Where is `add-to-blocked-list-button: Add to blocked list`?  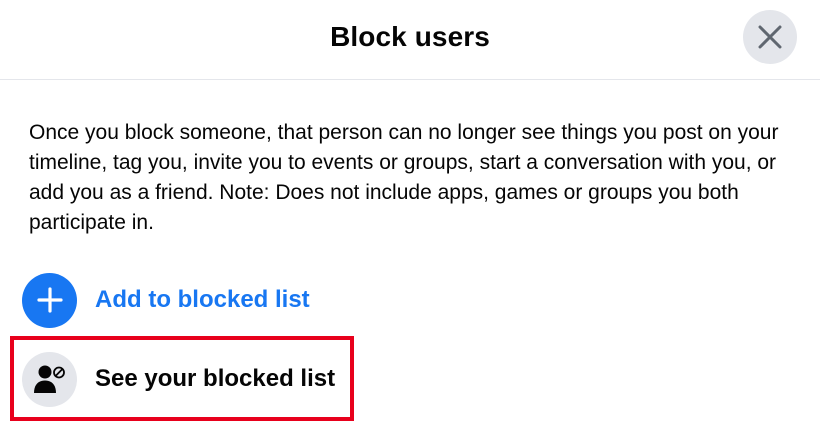 add-to-blocked-list-button: Add to blocked list is located at coordinates (166, 300).